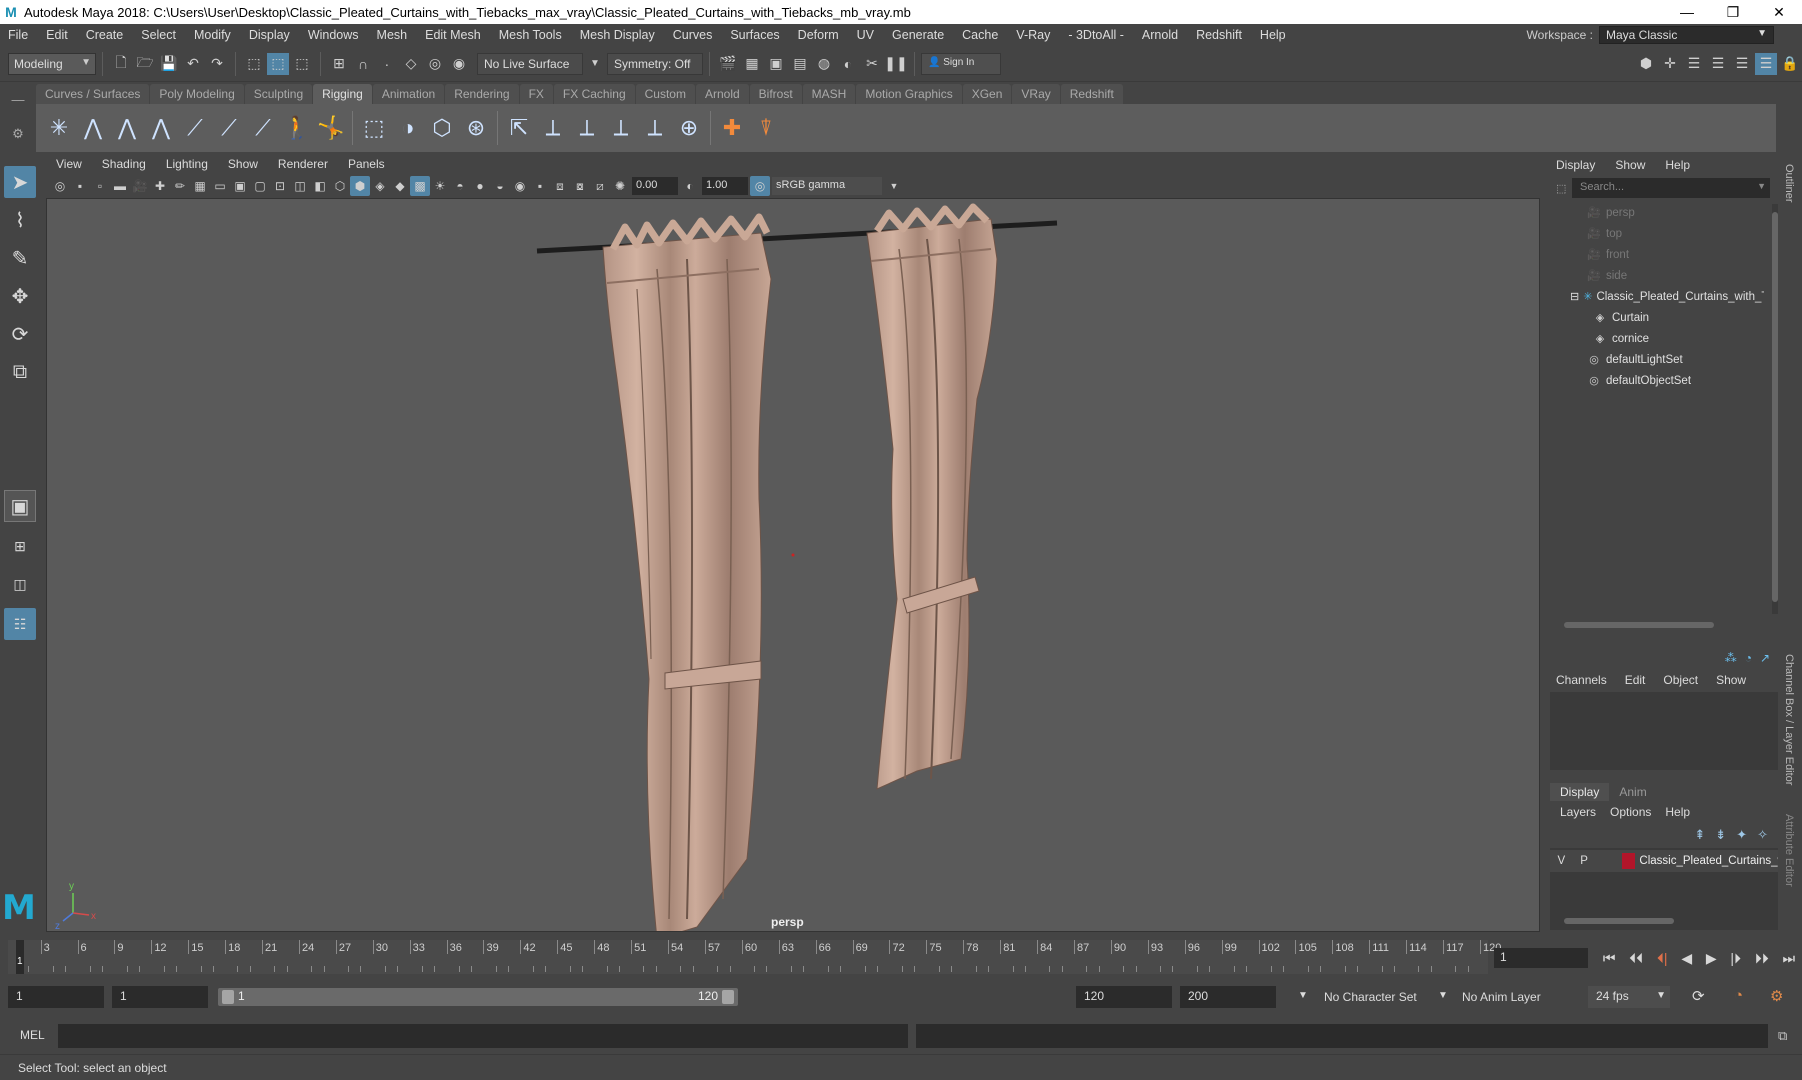 This screenshot has width=1802, height=1080. What do you see at coordinates (1574, 296) in the screenshot?
I see `collapse-icon: ⊟` at bounding box center [1574, 296].